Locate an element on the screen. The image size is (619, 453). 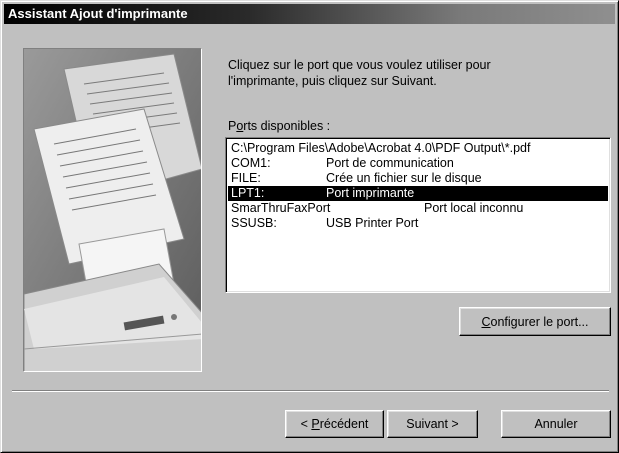
port-description: Crée un fichier sur le disque is located at coordinates (404, 178).